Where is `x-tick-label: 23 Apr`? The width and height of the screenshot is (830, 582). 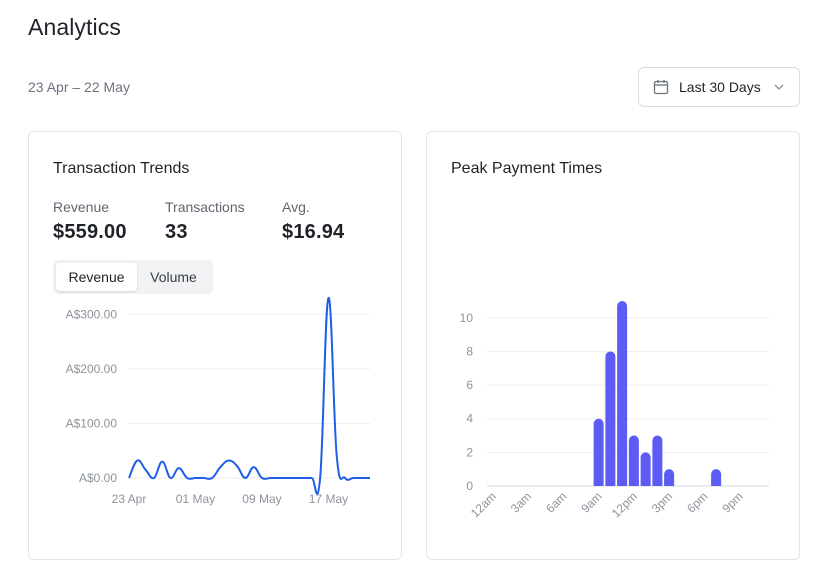
x-tick-label: 23 Apr is located at coordinates (129, 499).